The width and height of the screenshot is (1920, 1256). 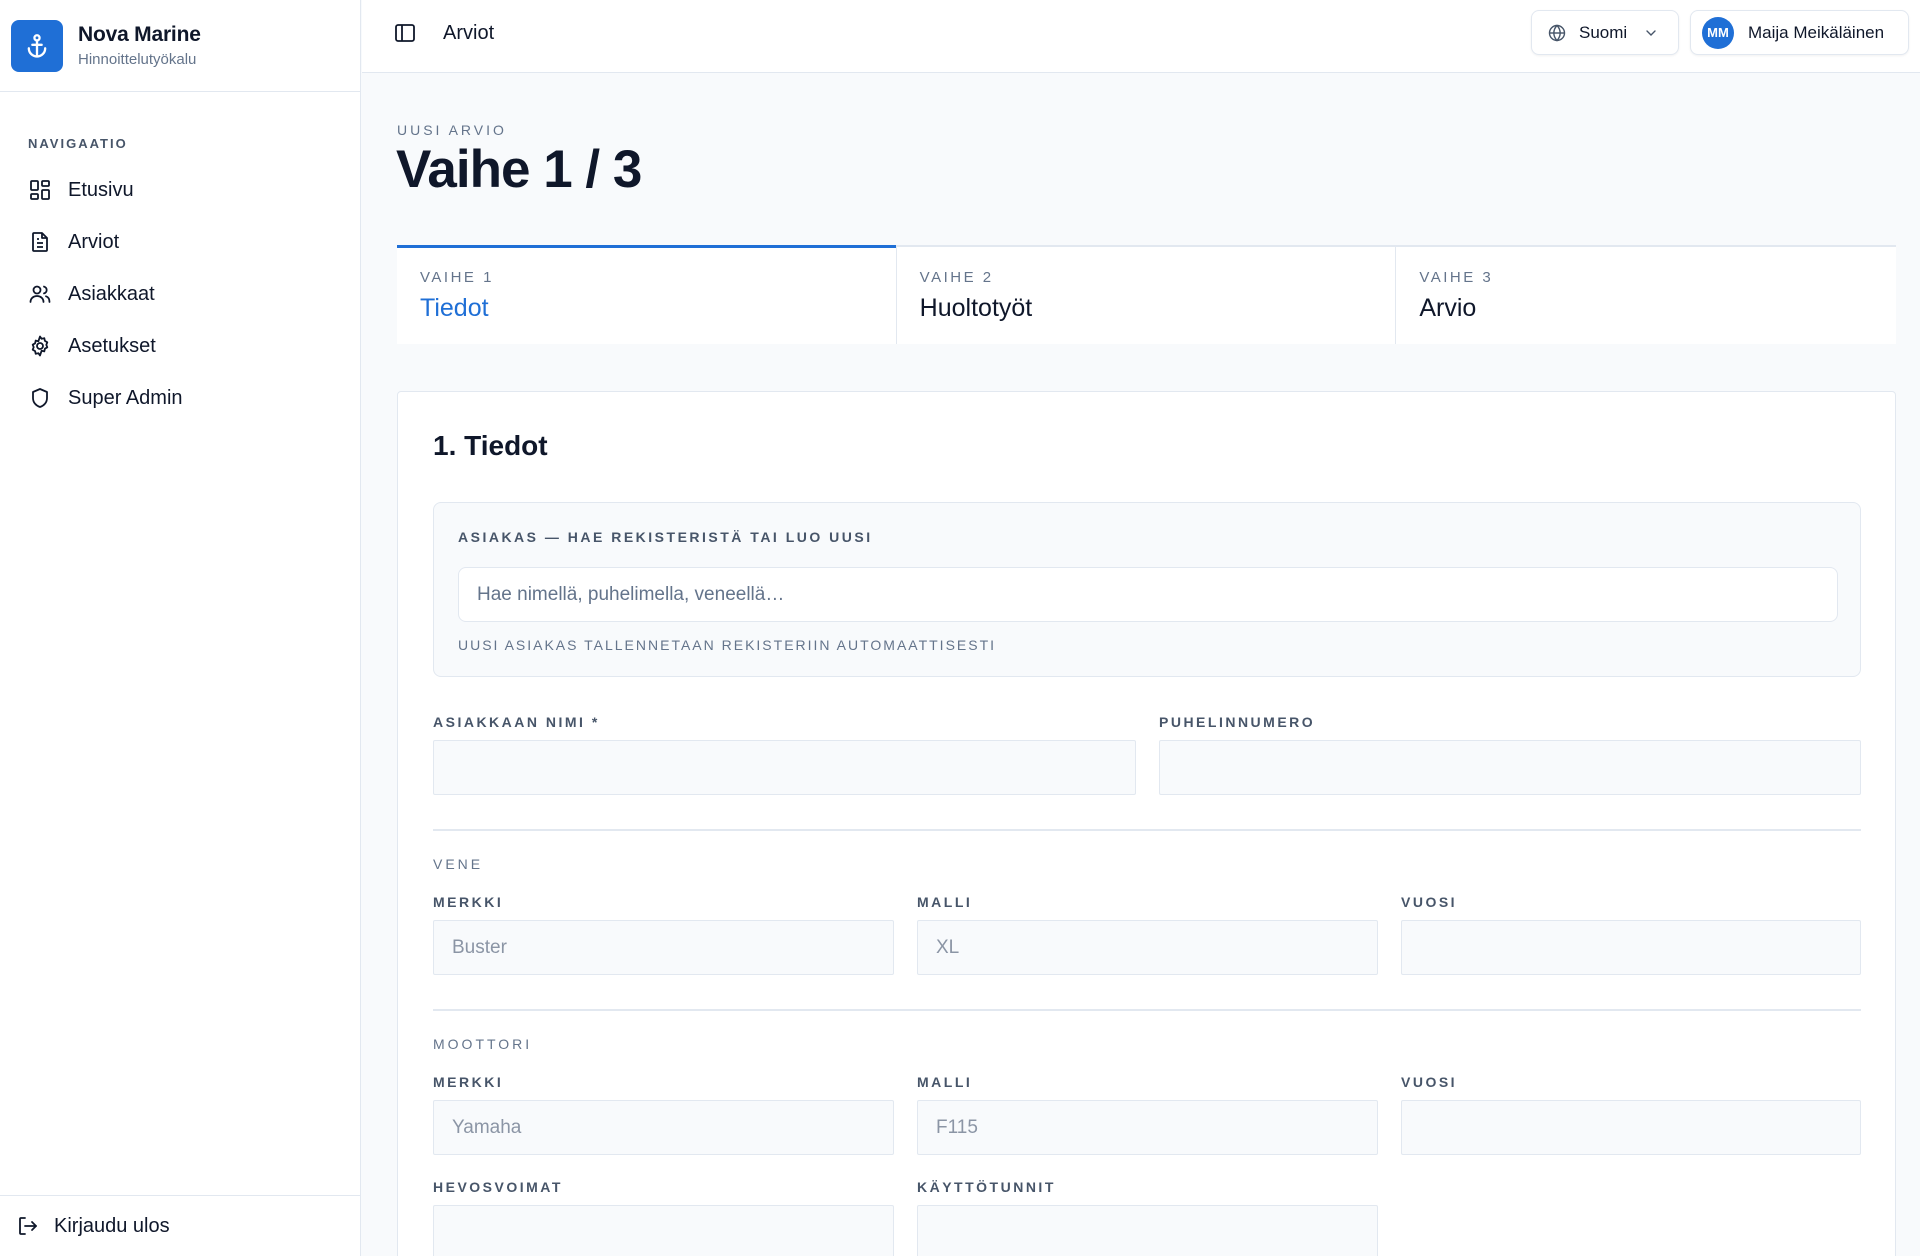 I want to click on engine-year-input, so click(x=1631, y=1127).